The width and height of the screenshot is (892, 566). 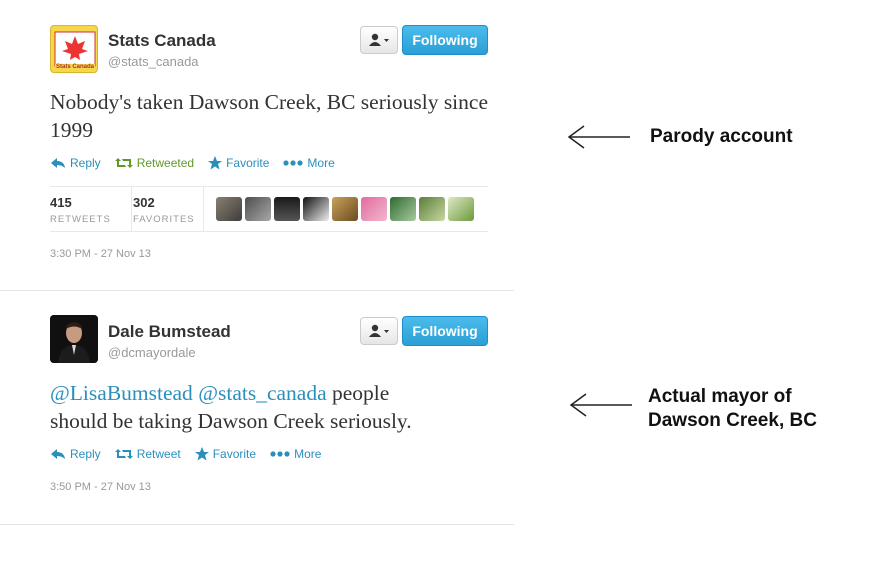 I want to click on tweet-timestamp: 3:50 PM - 27 Nov 13, so click(x=100, y=487).